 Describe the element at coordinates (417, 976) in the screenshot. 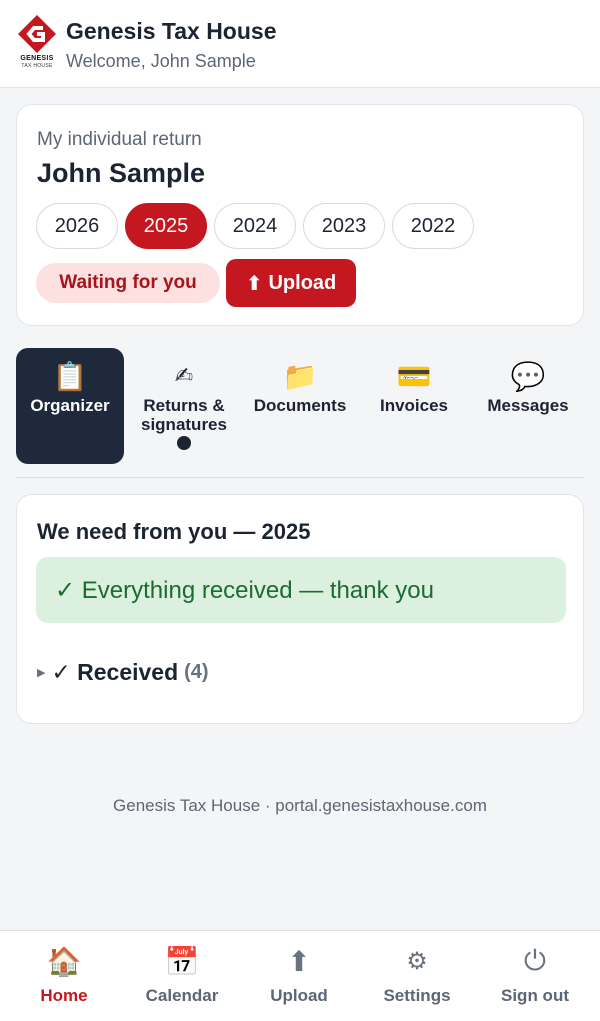

I see `nav-settings: ⚙ Settings` at that location.